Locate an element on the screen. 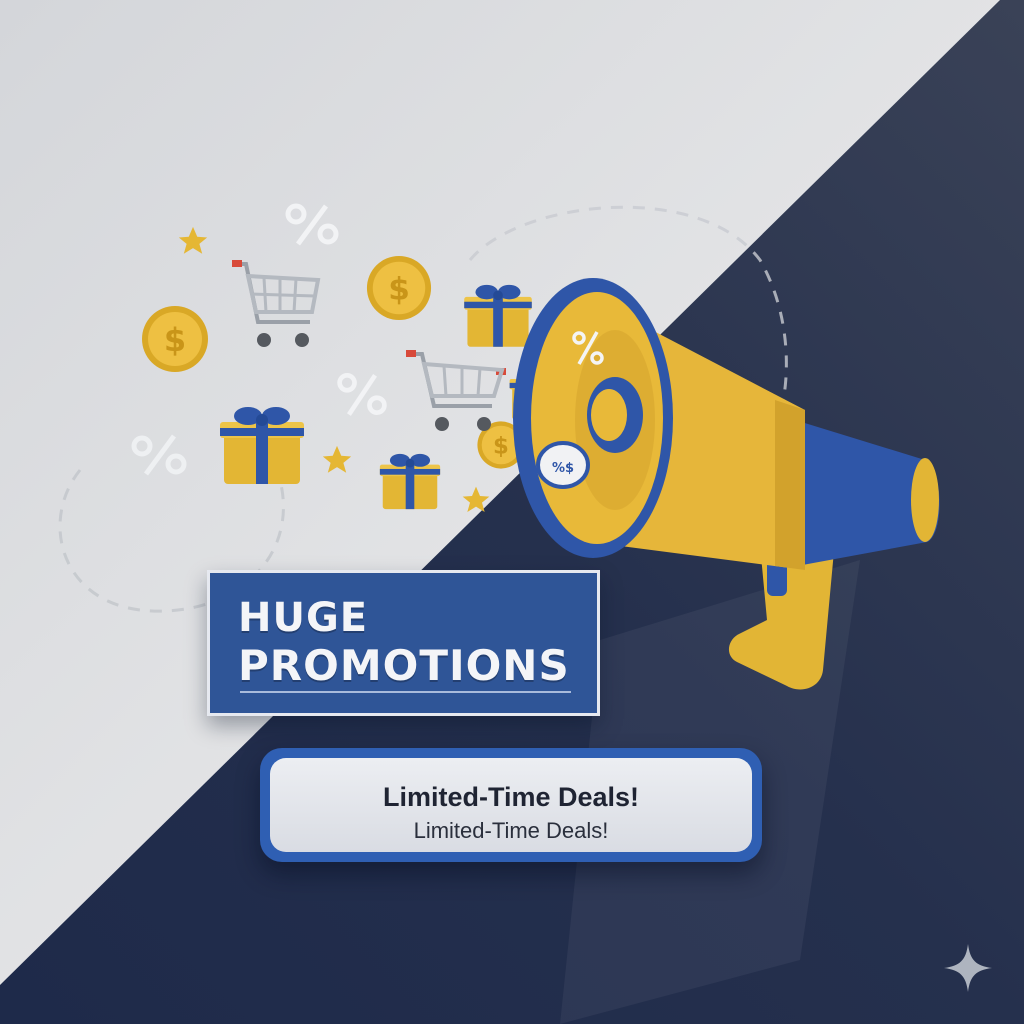 The width and height of the screenshot is (1024, 1024). deals-subtext: Limited-Time Deals! is located at coordinates (511, 830).